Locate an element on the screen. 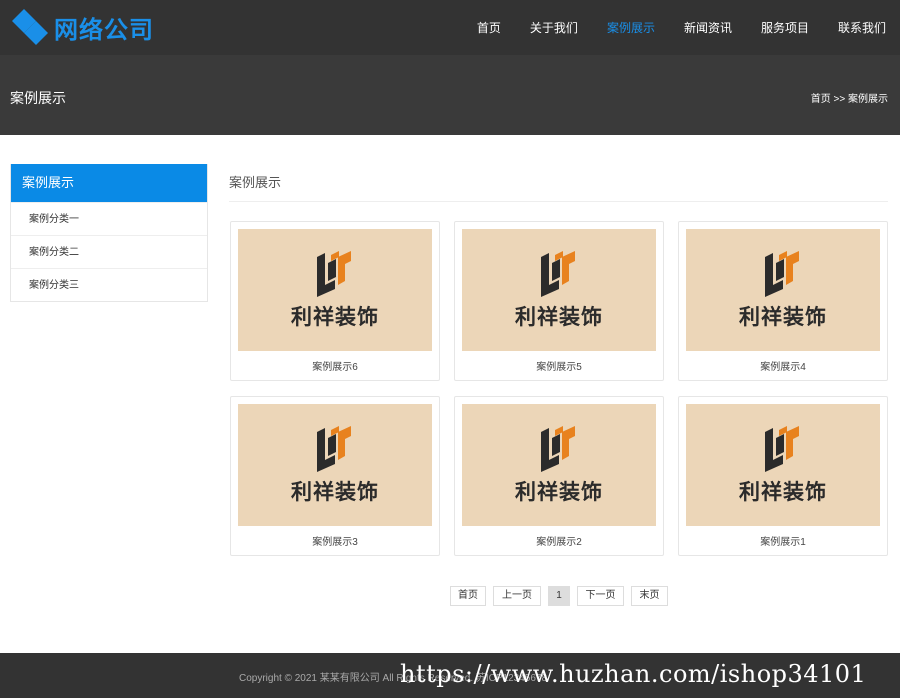  pagination: 首页 上一页 1 下一页 末页 is located at coordinates (450, 596).